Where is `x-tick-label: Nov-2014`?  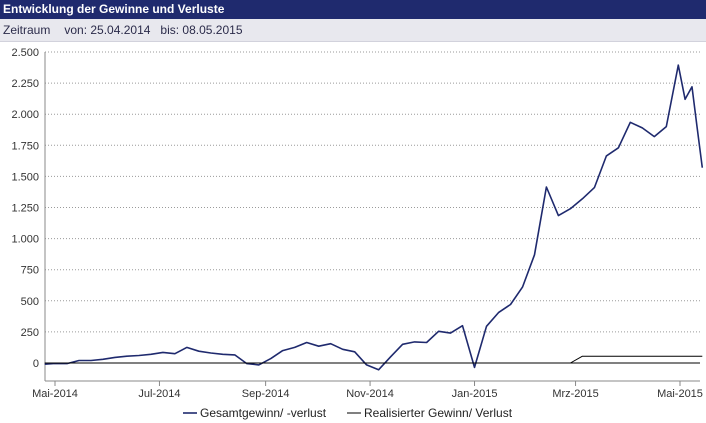
x-tick-label: Nov-2014 is located at coordinates (370, 394).